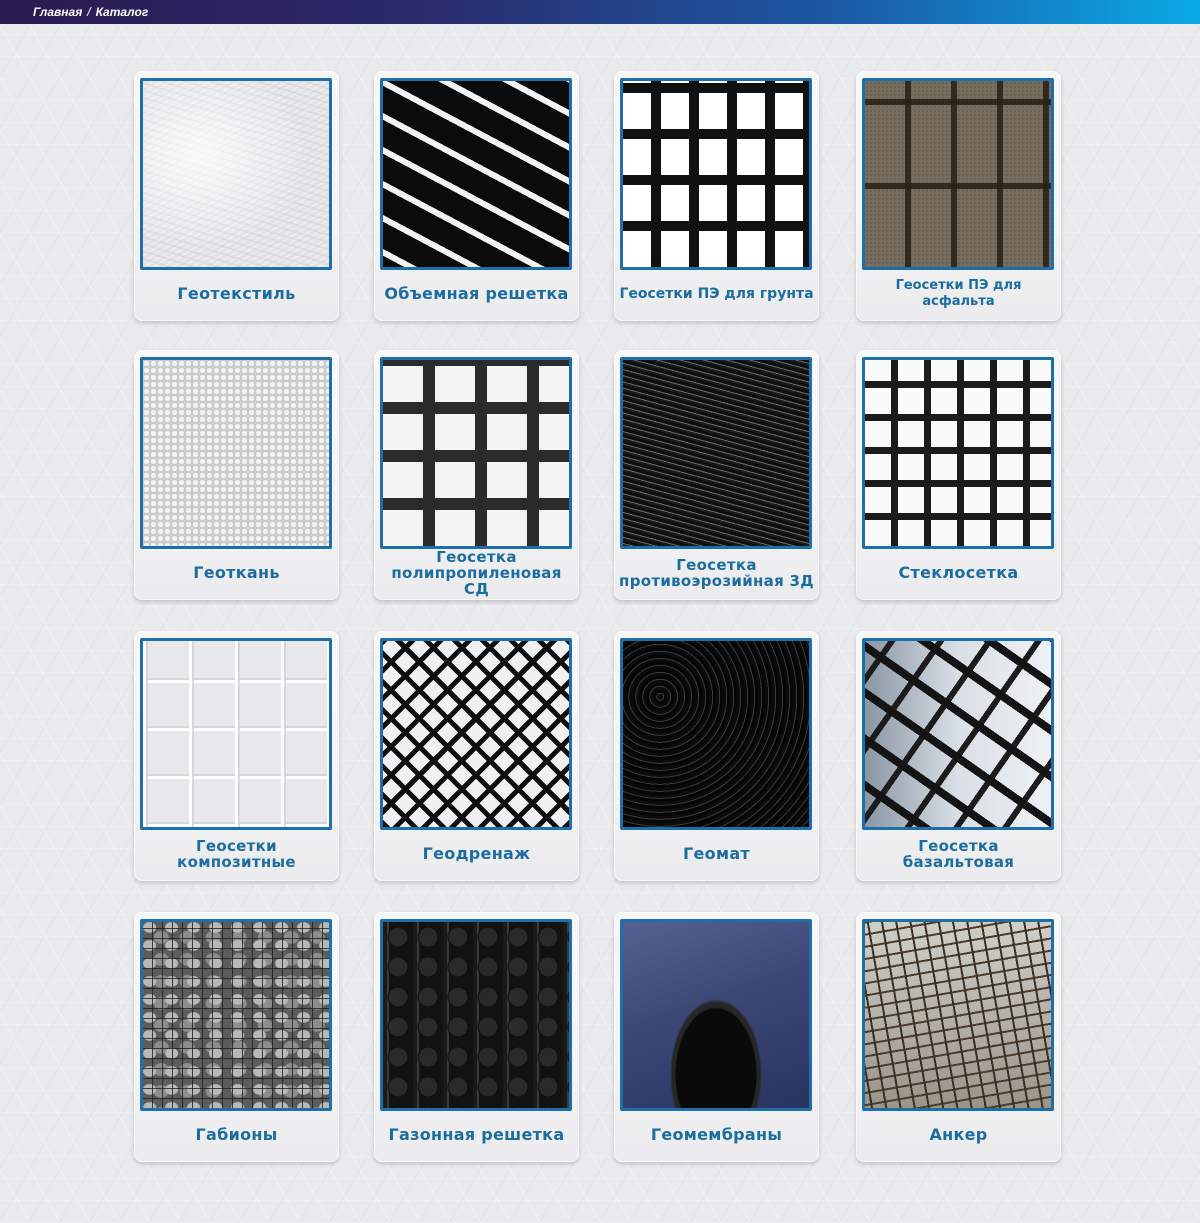  What do you see at coordinates (476, 734) in the screenshot?
I see `geodrainage-image` at bounding box center [476, 734].